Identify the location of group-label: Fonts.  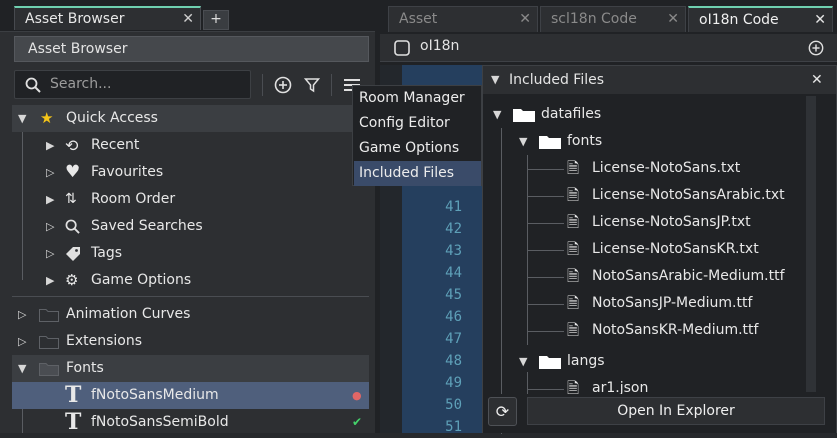
(85, 368).